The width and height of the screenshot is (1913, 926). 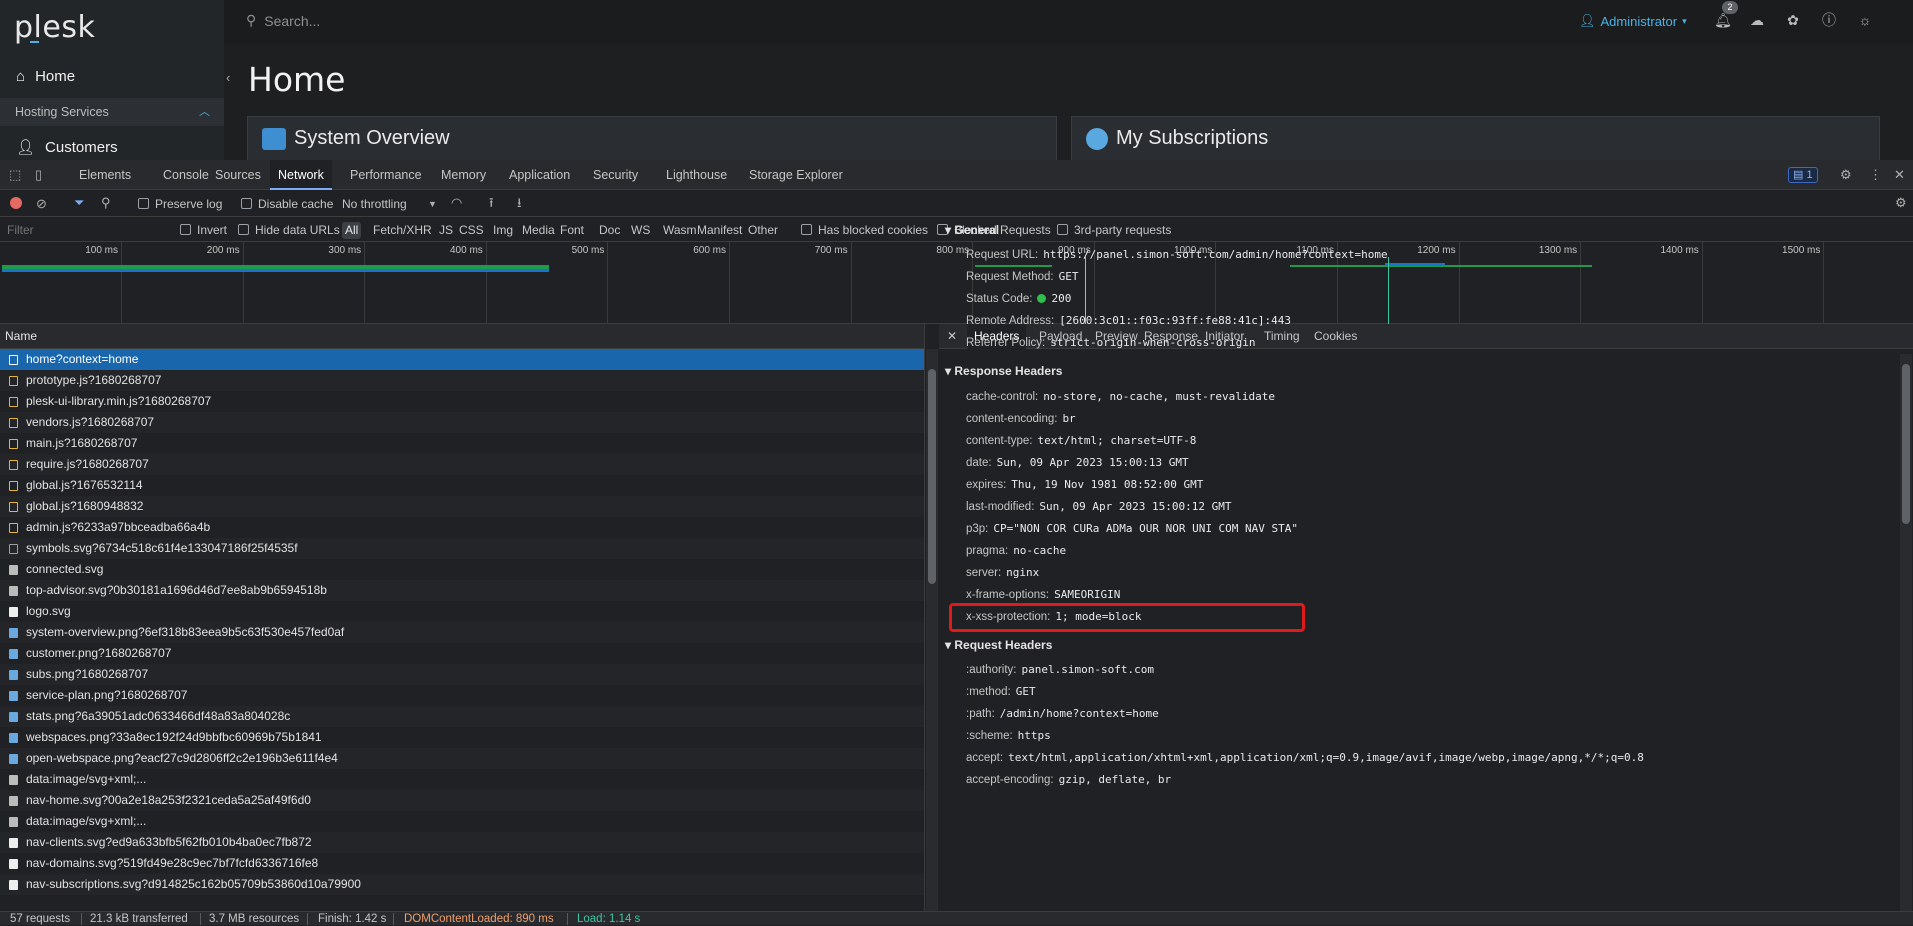 I want to click on png-file-icon, so click(x=13, y=654).